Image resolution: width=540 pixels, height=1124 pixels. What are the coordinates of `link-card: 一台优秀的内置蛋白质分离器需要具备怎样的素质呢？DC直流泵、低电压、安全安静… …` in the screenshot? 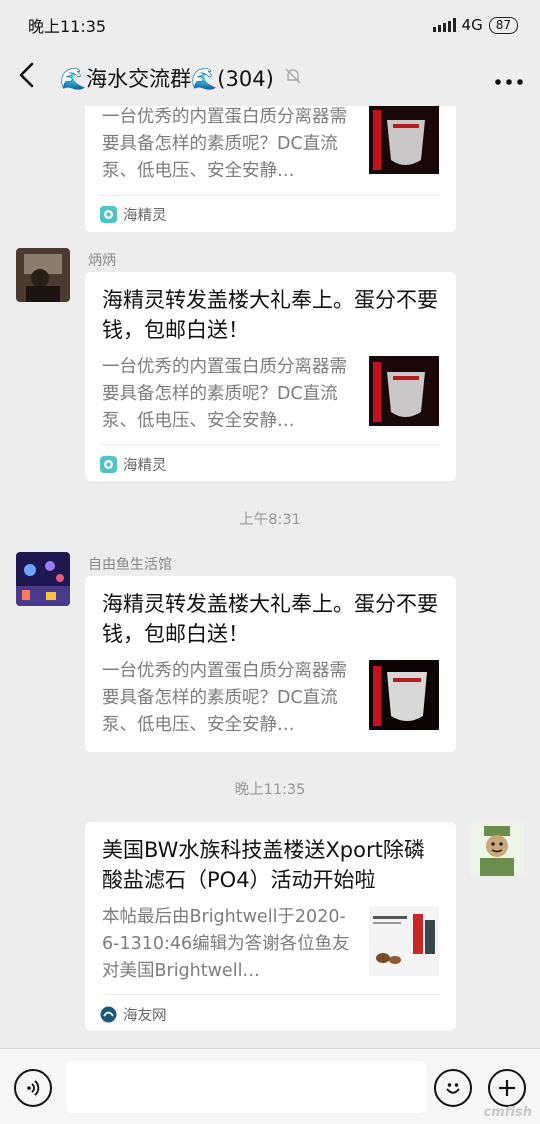 It's located at (270, 169).